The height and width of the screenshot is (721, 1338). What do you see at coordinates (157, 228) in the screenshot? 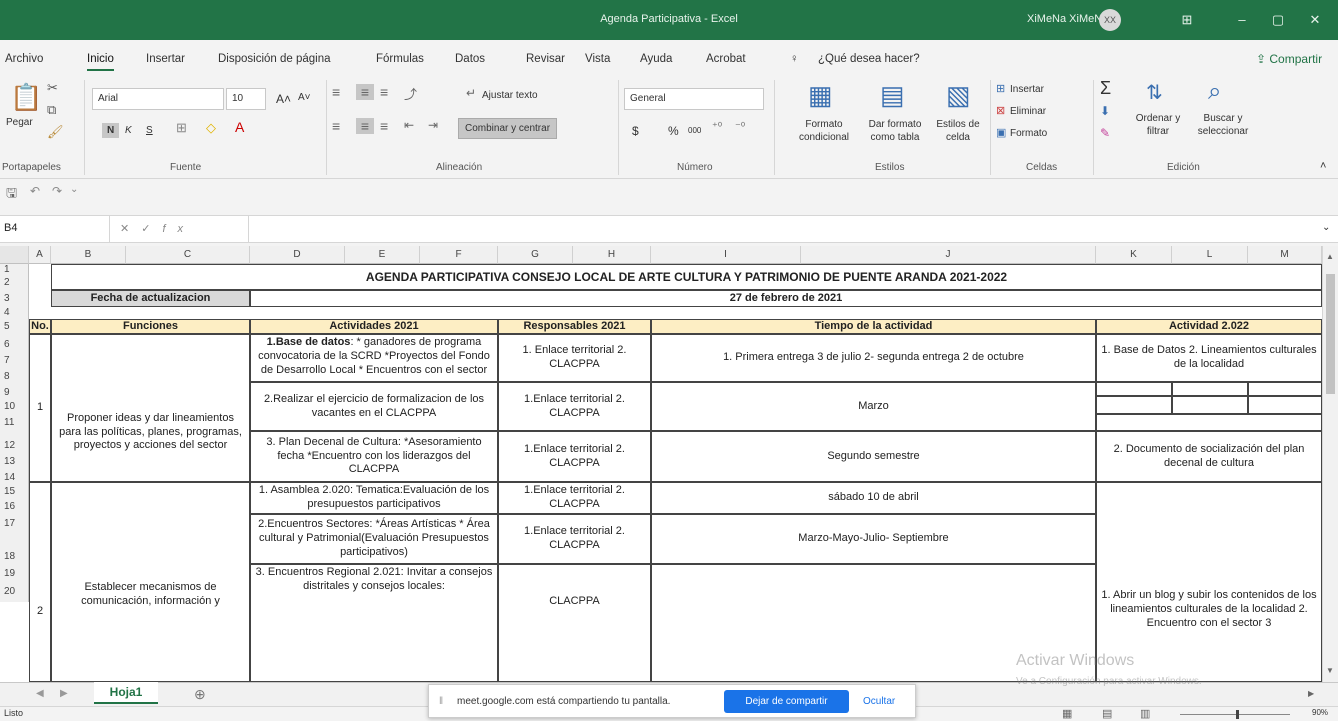
I see `formula-buttons: ✕✓fx` at bounding box center [157, 228].